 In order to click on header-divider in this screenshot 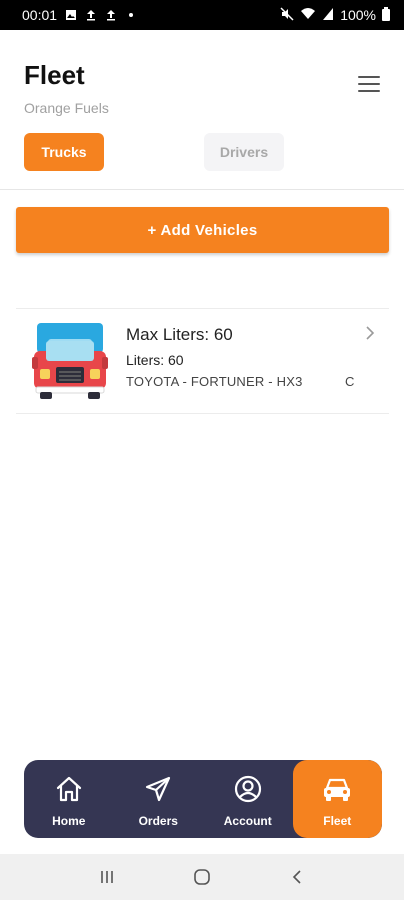, I will do `click(202, 189)`.